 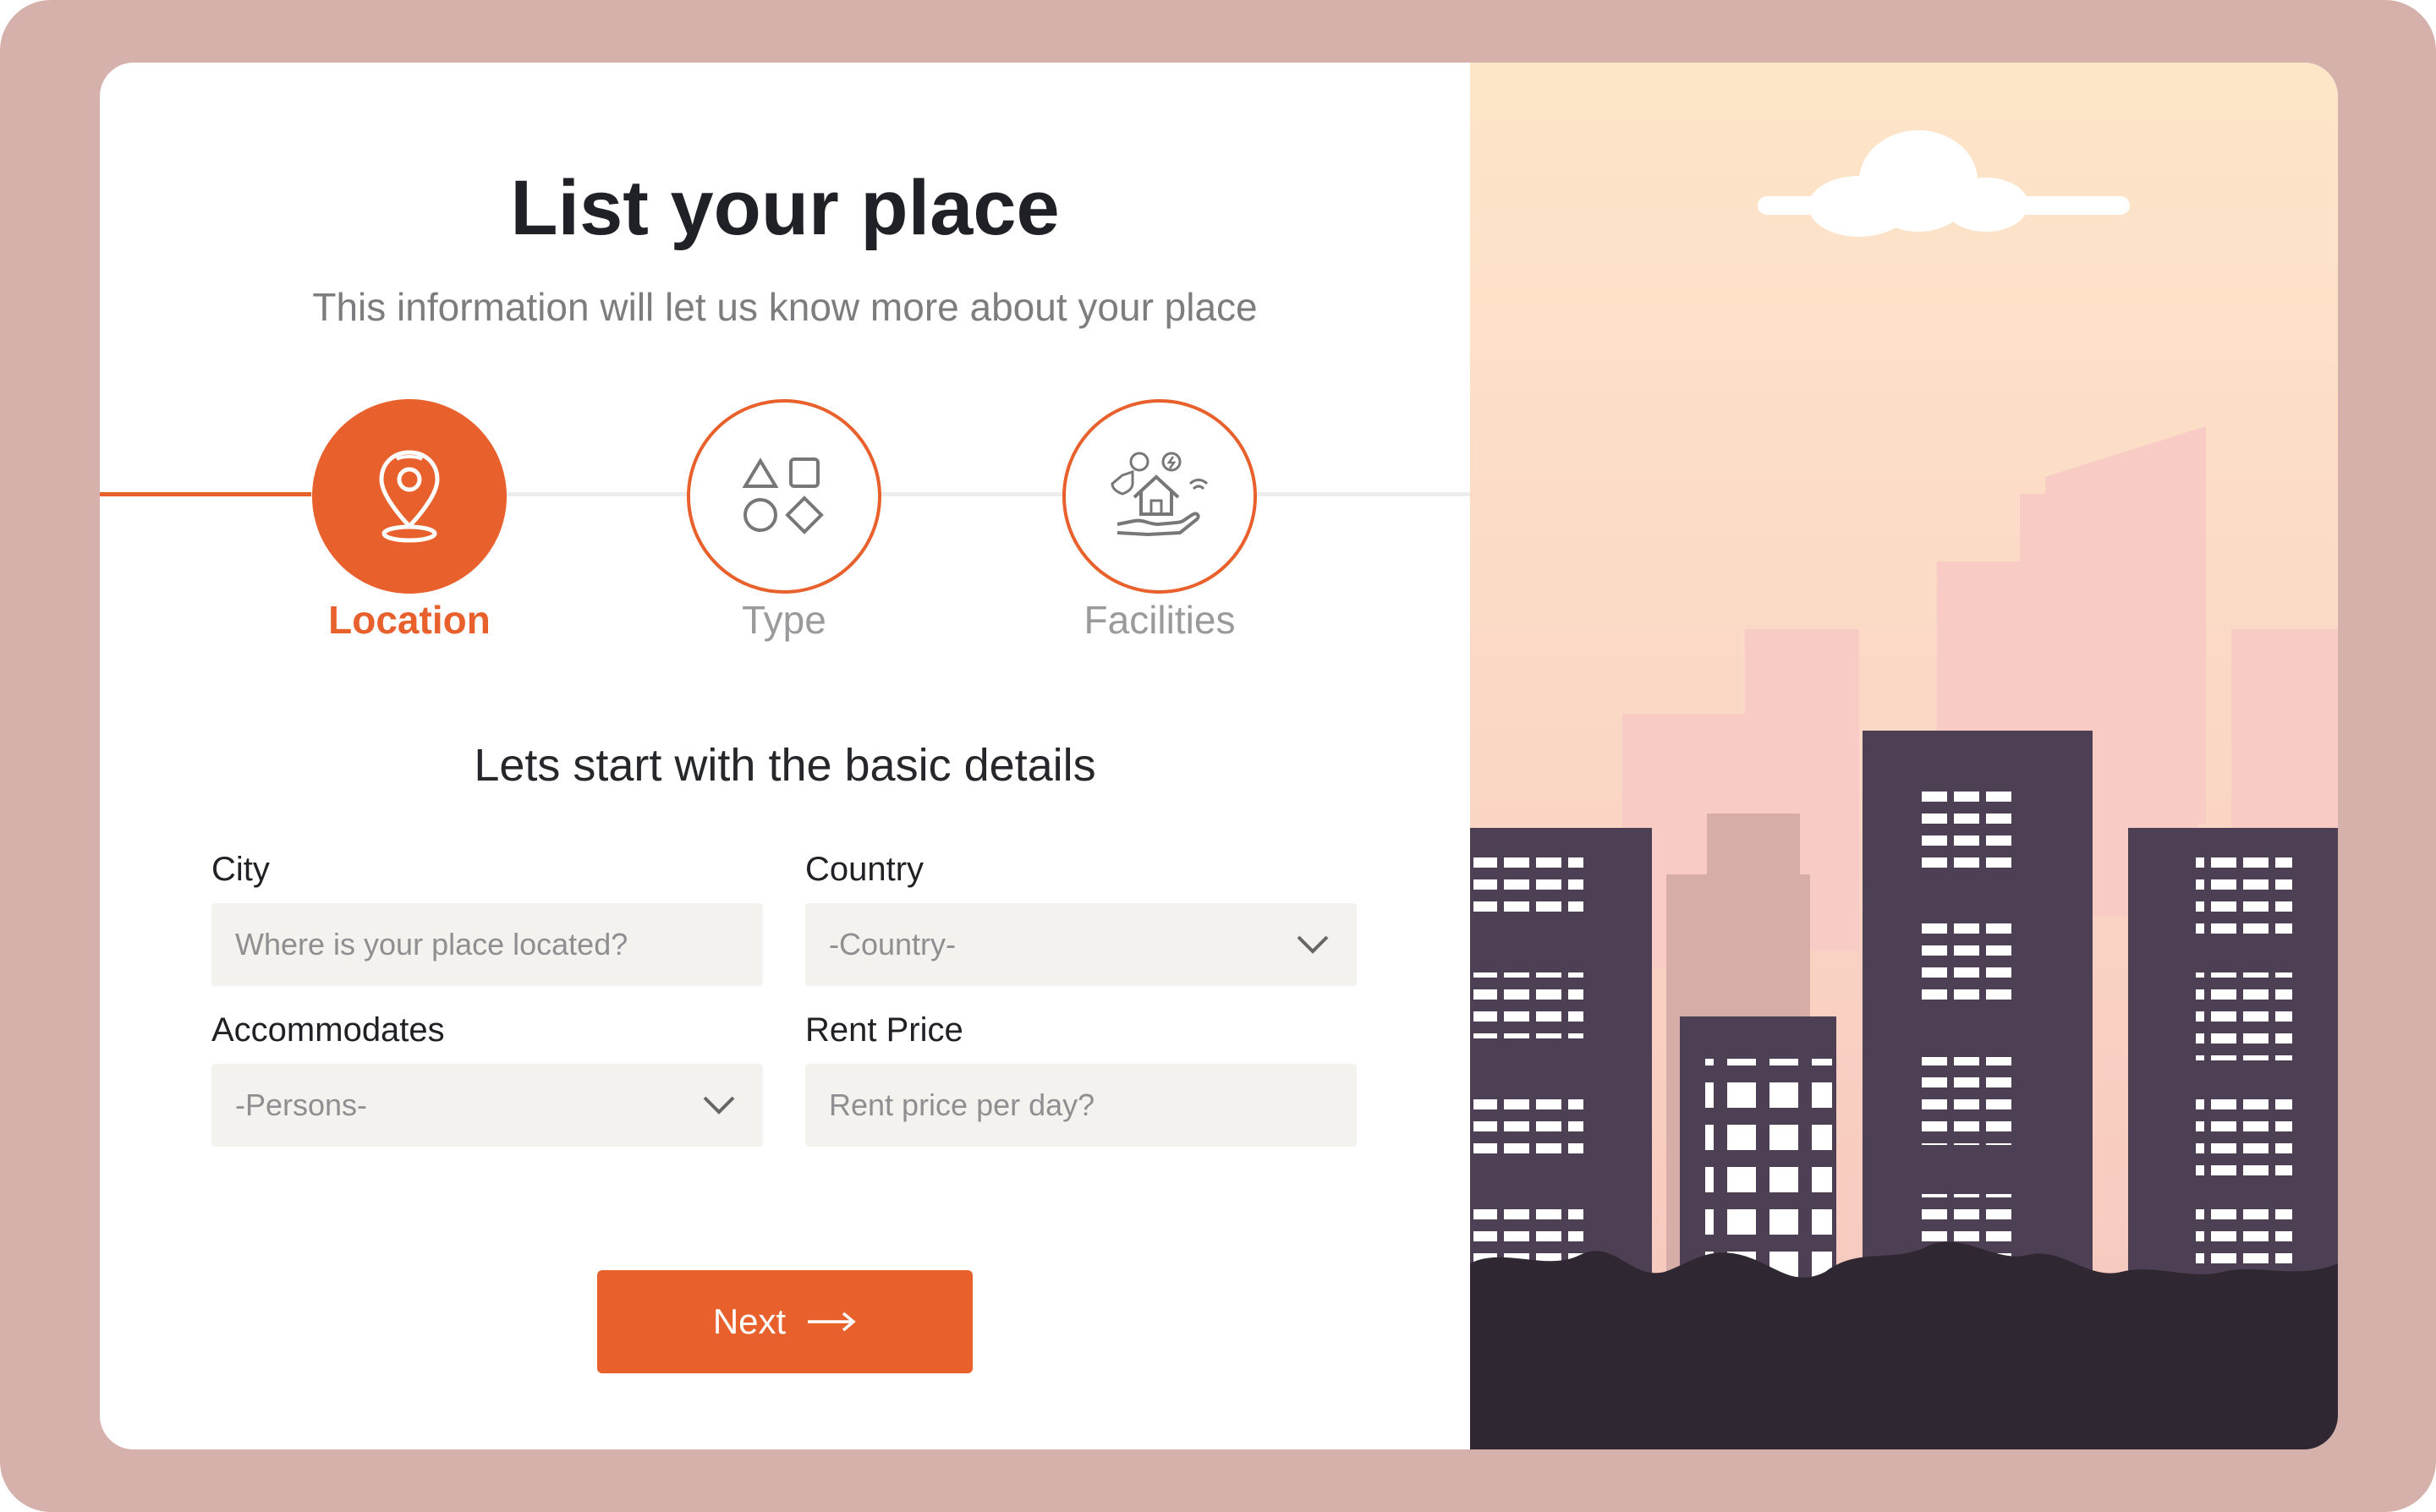 I want to click on rent-price-input: Rent price per day?, so click(x=1081, y=1105).